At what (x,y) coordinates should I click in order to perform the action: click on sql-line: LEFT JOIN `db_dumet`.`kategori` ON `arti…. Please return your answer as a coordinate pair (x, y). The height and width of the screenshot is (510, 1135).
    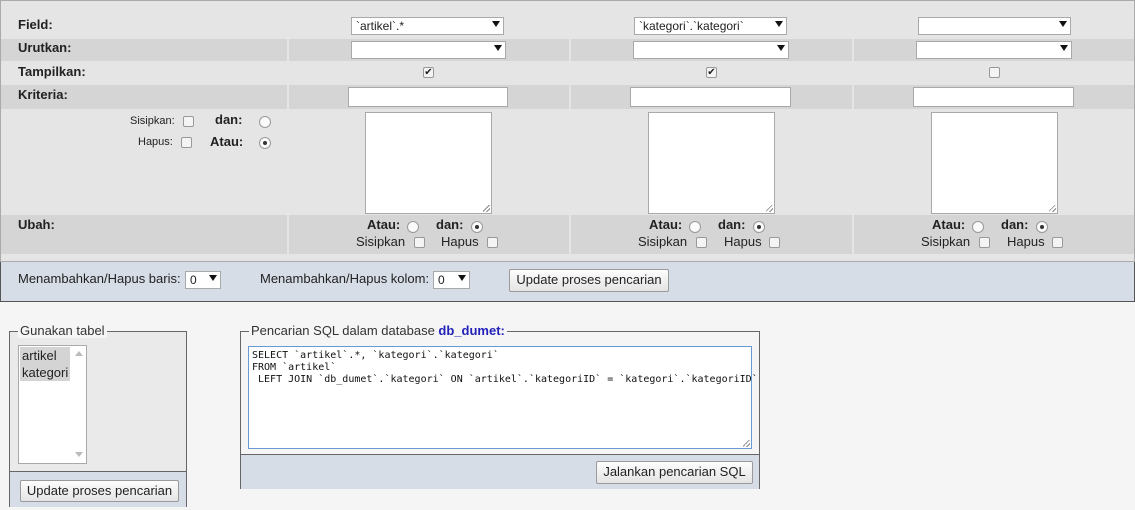
    Looking at the image, I should click on (505, 379).